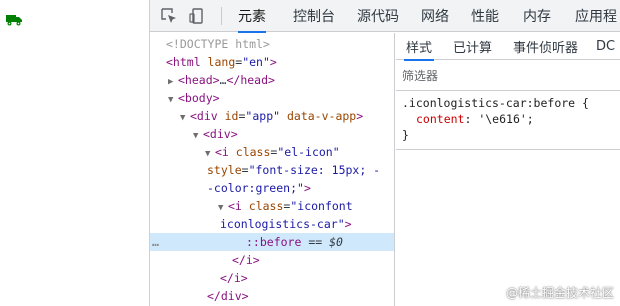 Image resolution: width=620 pixels, height=306 pixels. I want to click on attr-value: "app", so click(263, 116).